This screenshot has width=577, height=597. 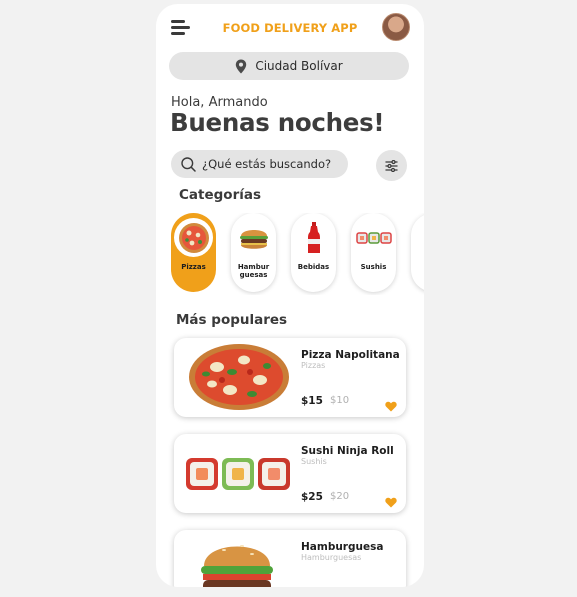 I want to click on location-selector: Ciudad Bolívar, so click(x=289, y=66).